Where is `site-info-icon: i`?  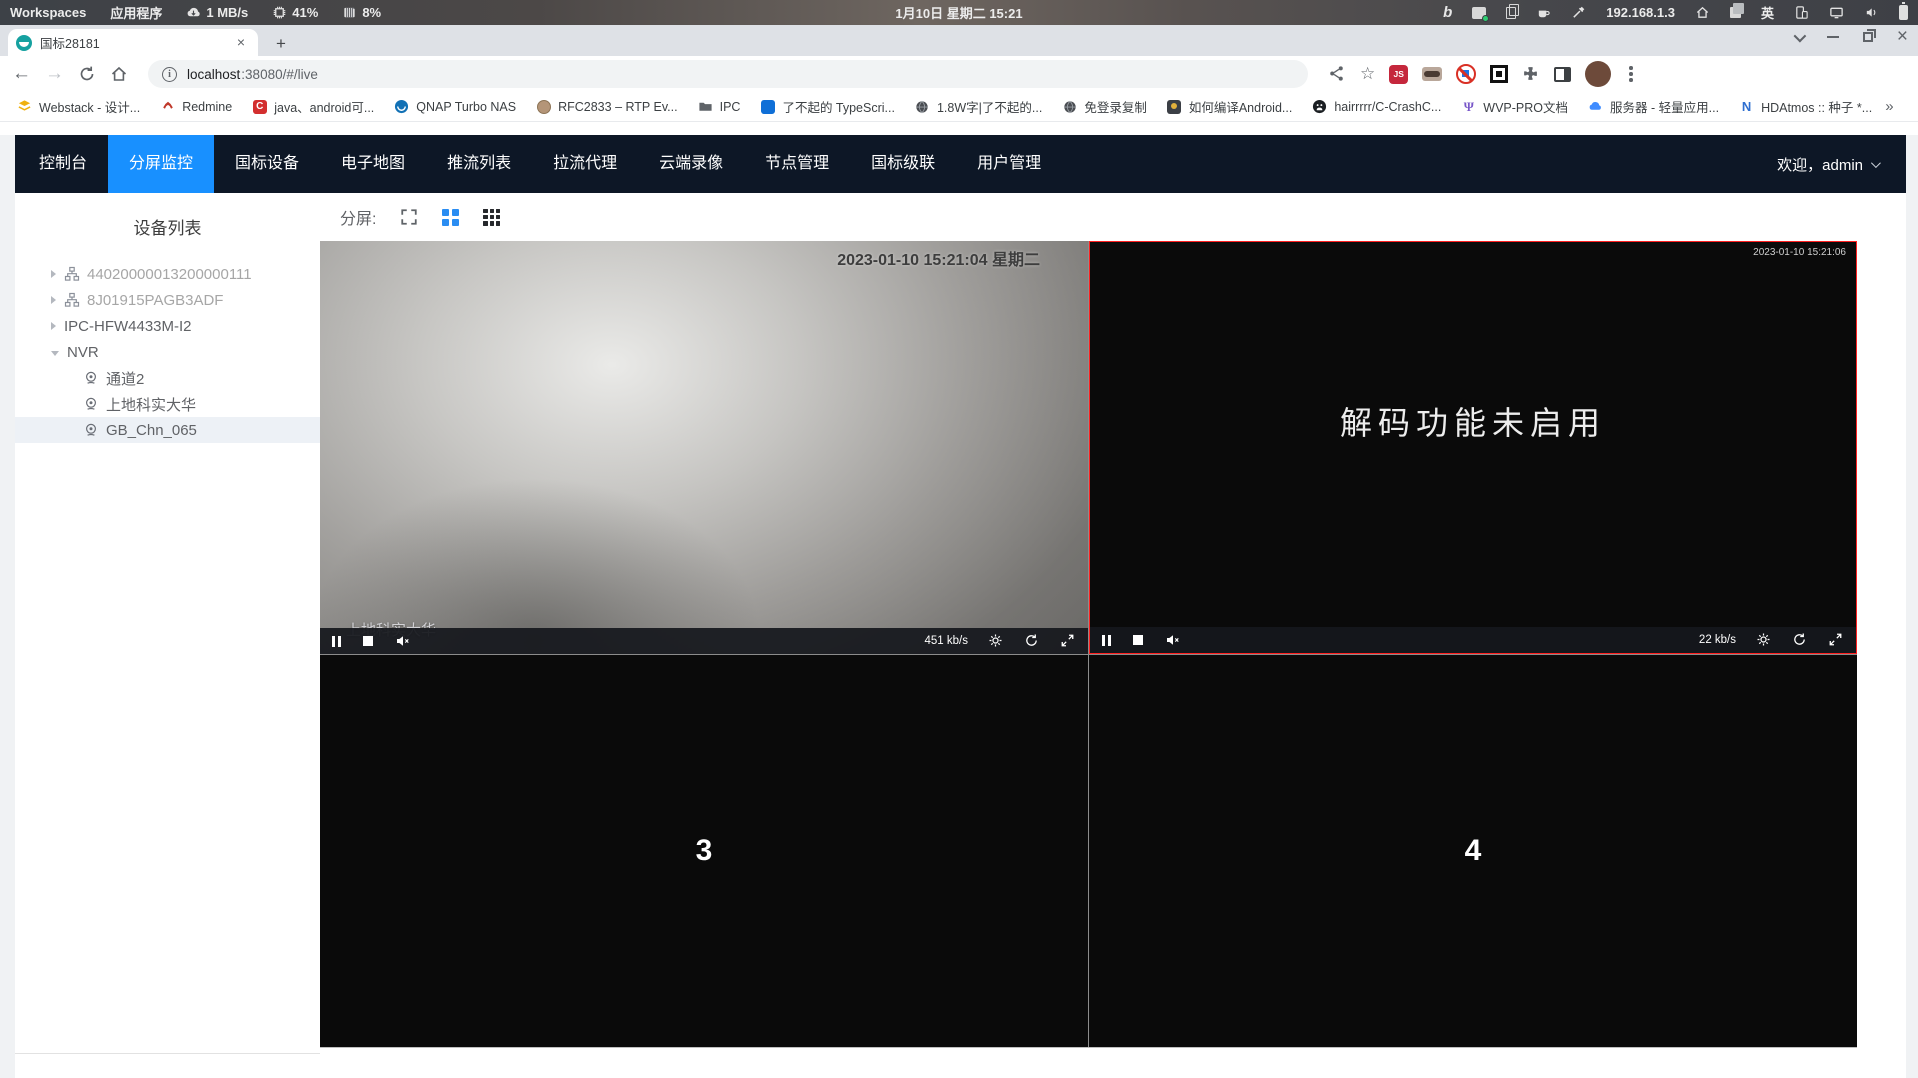 site-info-icon: i is located at coordinates (169, 74).